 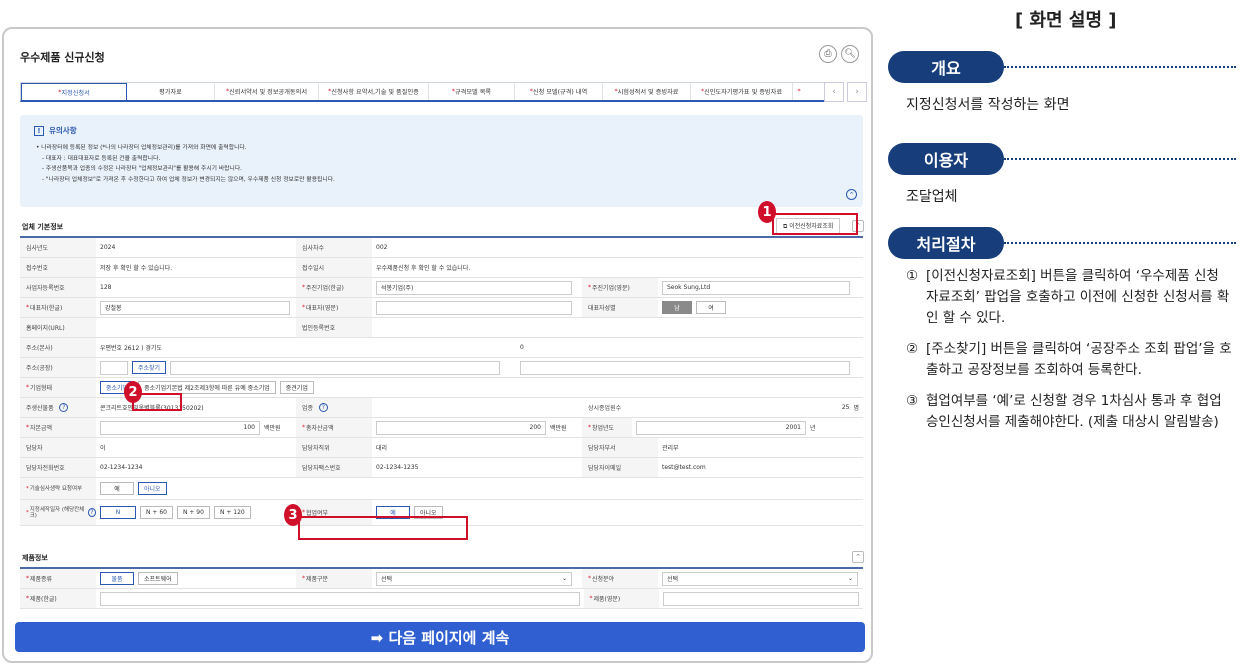 What do you see at coordinates (828, 54) in the screenshot?
I see `print-icon: ⎙` at bounding box center [828, 54].